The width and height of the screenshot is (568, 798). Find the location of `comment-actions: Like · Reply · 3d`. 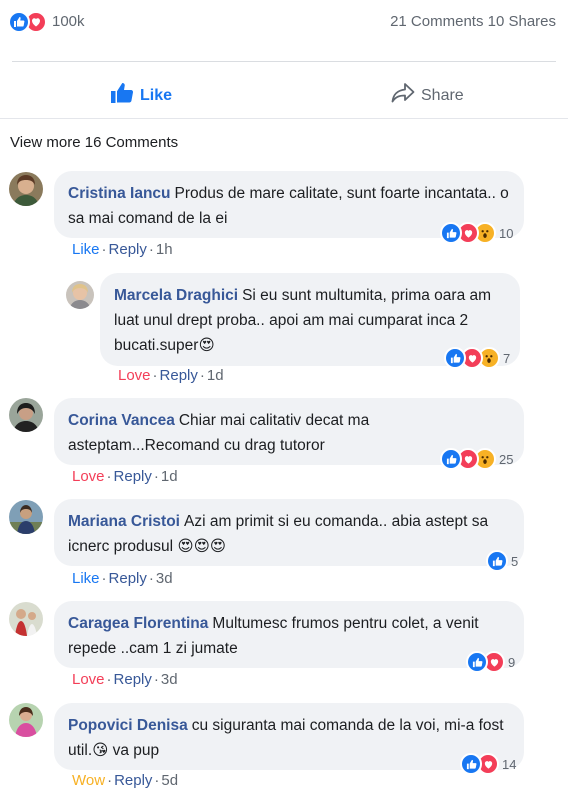

comment-actions: Like · Reply · 3d is located at coordinates (122, 578).